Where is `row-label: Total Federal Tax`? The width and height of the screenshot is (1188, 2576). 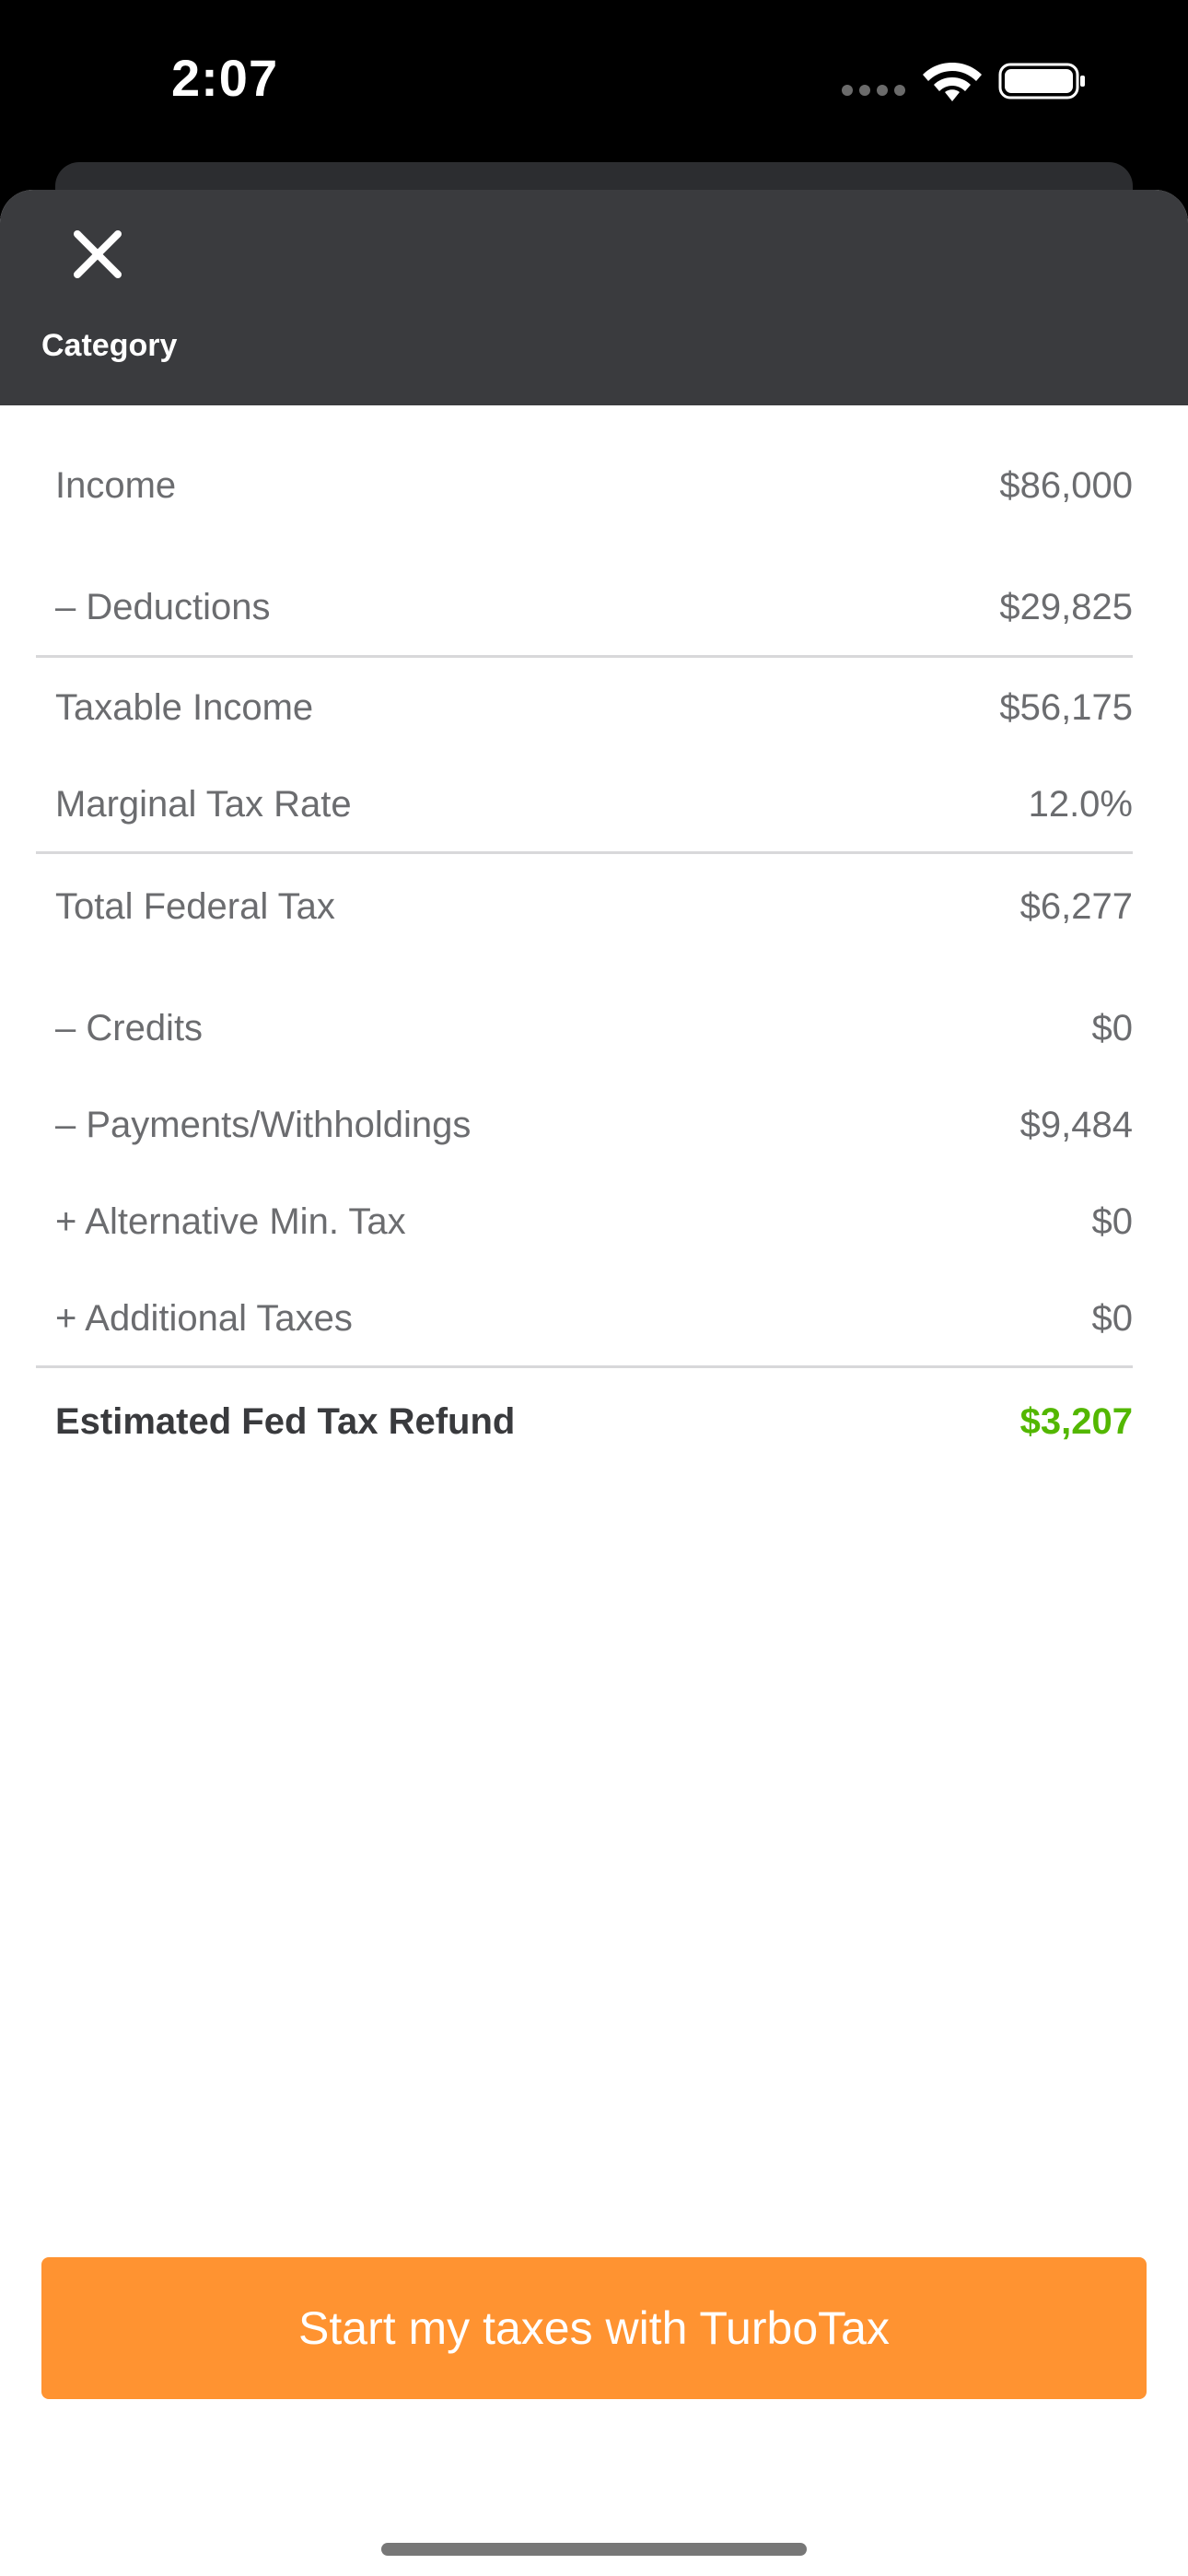
row-label: Total Federal Tax is located at coordinates (195, 906).